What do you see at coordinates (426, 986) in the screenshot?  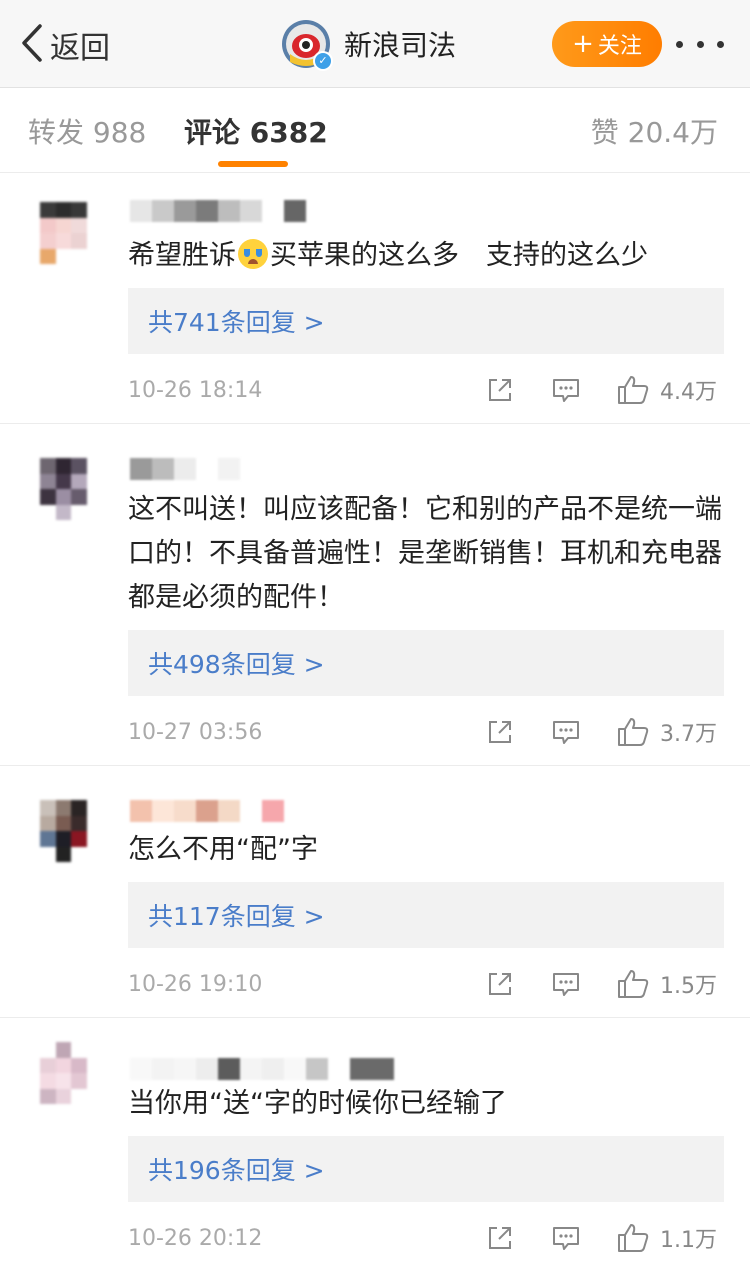 I see `comment-meta: 10-26 19:10 1.5万` at bounding box center [426, 986].